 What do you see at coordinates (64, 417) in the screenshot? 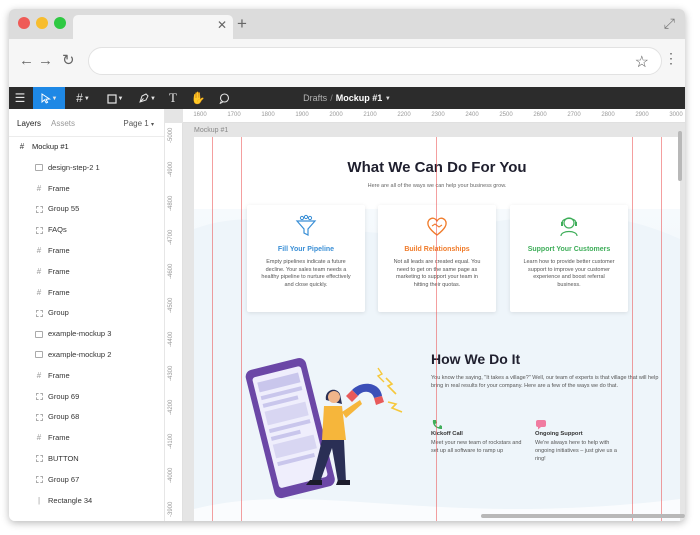
I see `layer-name: Group 68` at bounding box center [64, 417].